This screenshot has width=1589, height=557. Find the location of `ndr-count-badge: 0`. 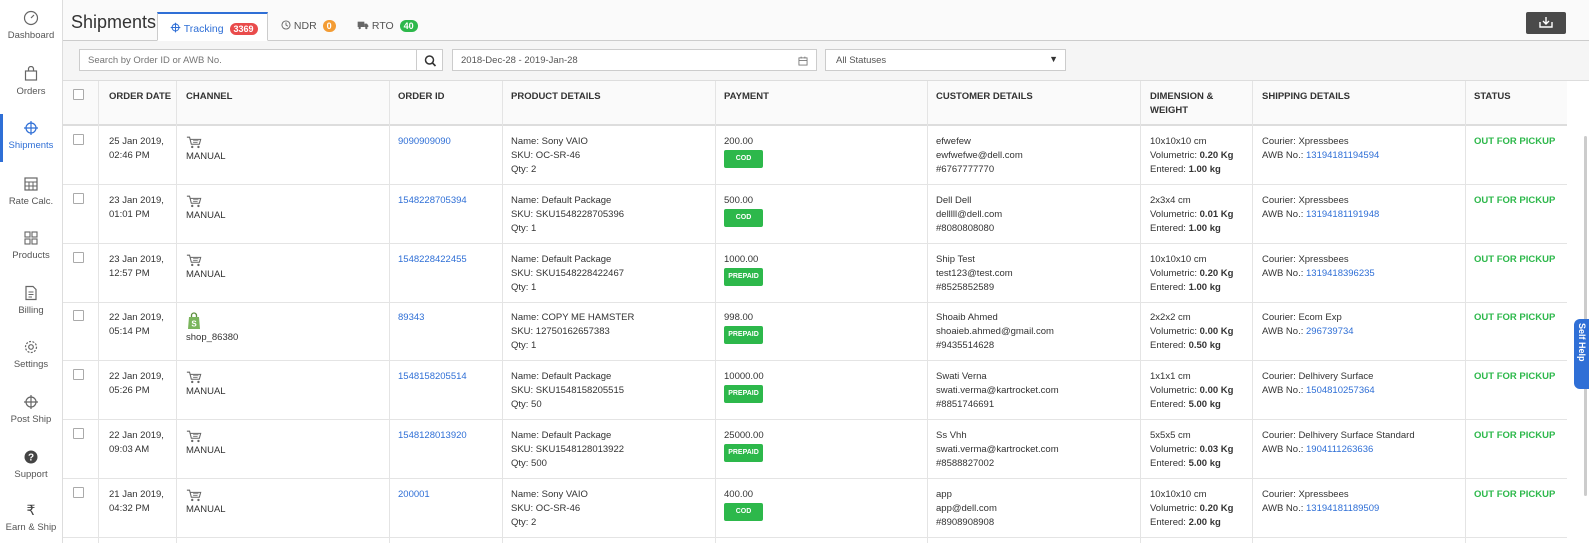

ndr-count-badge: 0 is located at coordinates (329, 26).